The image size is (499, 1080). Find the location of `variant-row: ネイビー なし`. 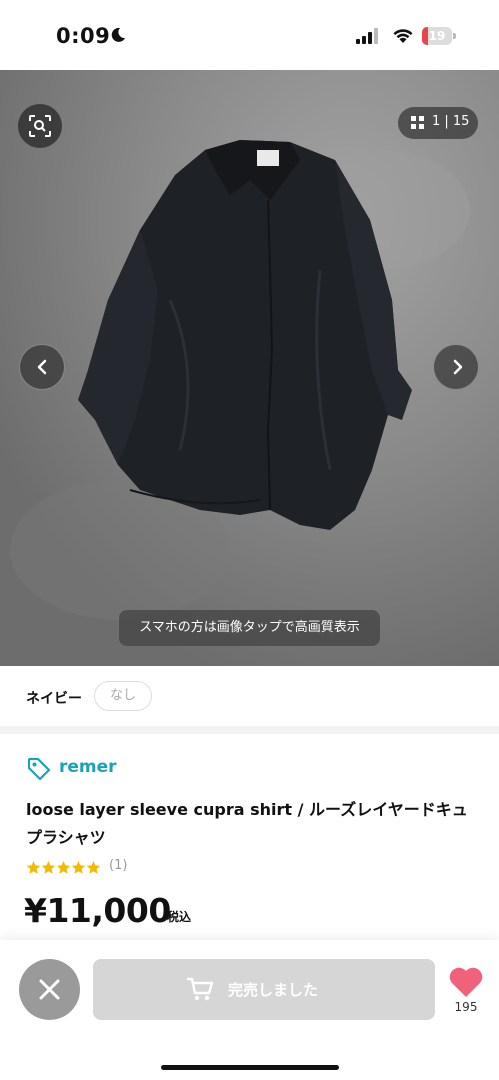

variant-row: ネイビー なし is located at coordinates (249, 696).